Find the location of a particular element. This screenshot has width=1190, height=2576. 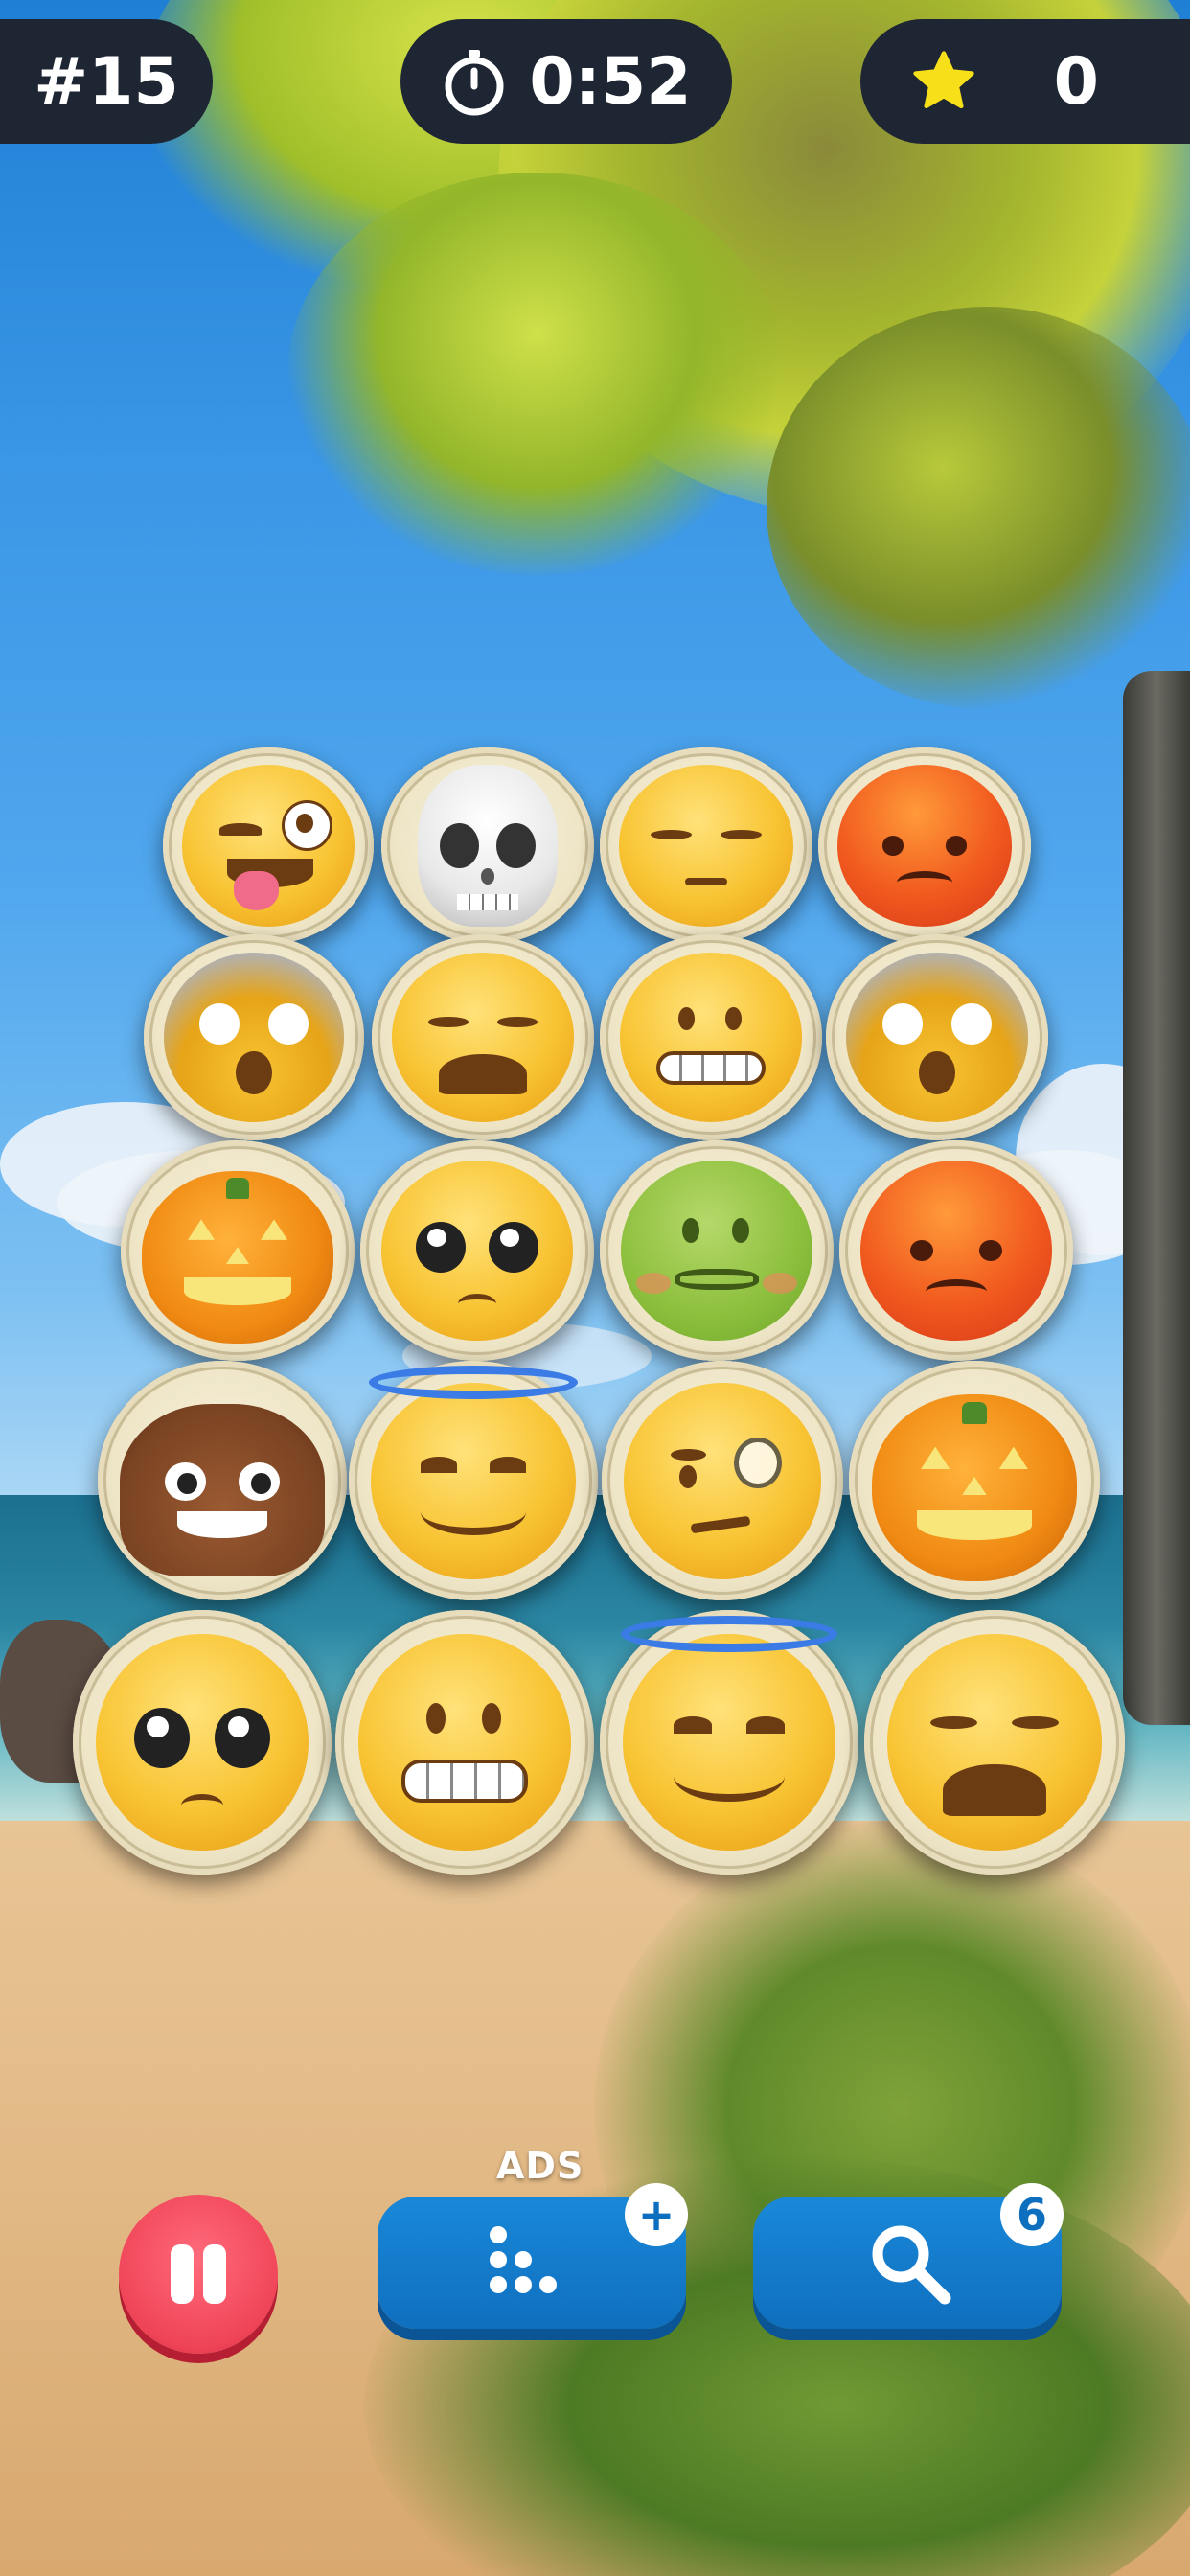

tile-monocle is located at coordinates (723, 1480).